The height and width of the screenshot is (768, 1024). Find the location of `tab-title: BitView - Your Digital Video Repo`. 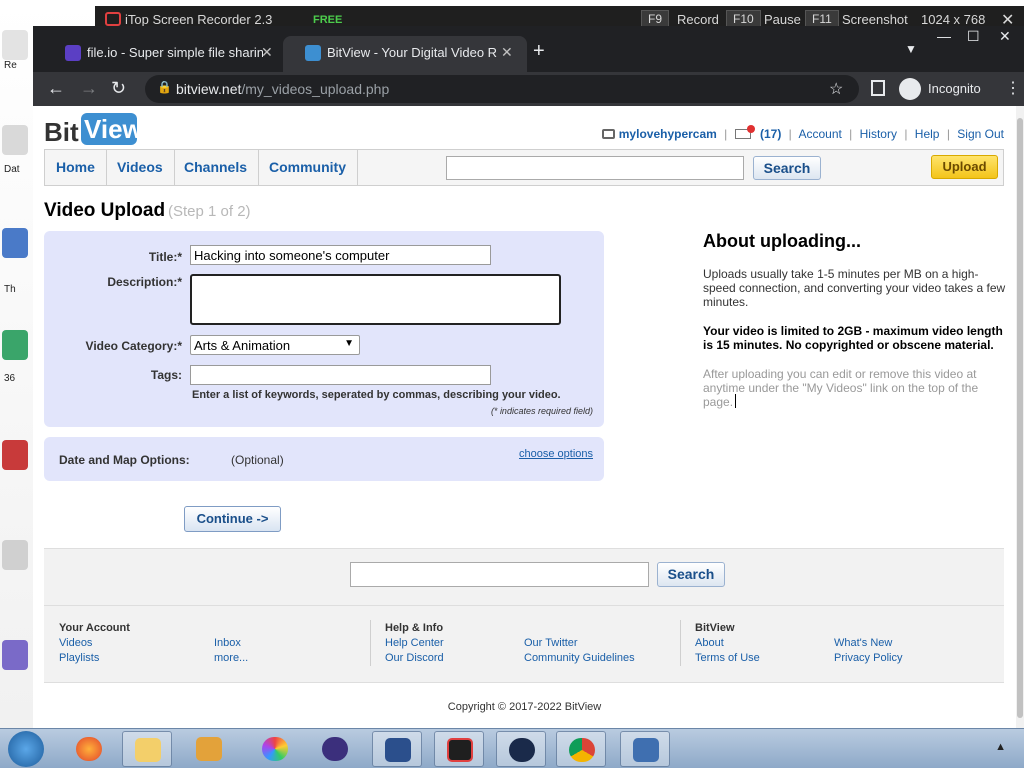

tab-title: BitView - Your Digital Video Repo is located at coordinates (412, 52).